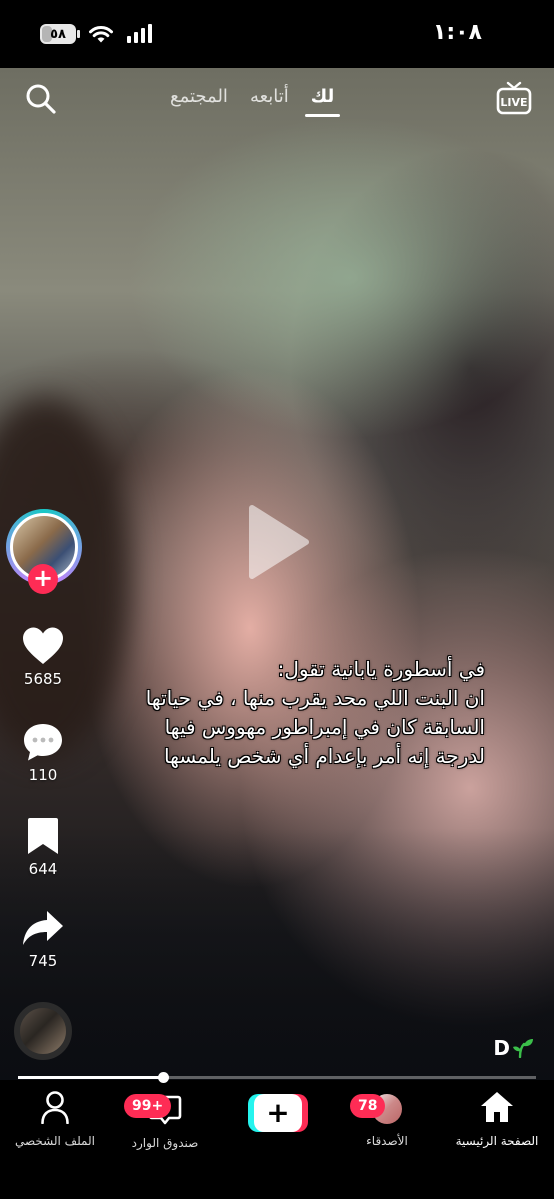  I want to click on tab-following: أتابعه, so click(269, 96).